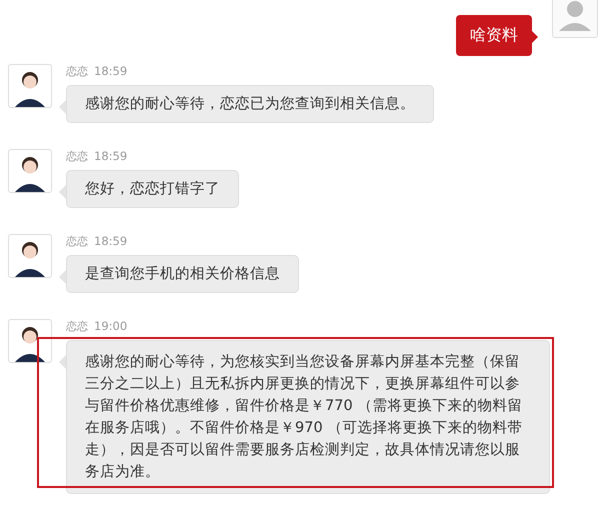 The width and height of the screenshot is (600, 528). I want to click on received-message-bubble: 您好，恋恋打错字了, so click(152, 189).